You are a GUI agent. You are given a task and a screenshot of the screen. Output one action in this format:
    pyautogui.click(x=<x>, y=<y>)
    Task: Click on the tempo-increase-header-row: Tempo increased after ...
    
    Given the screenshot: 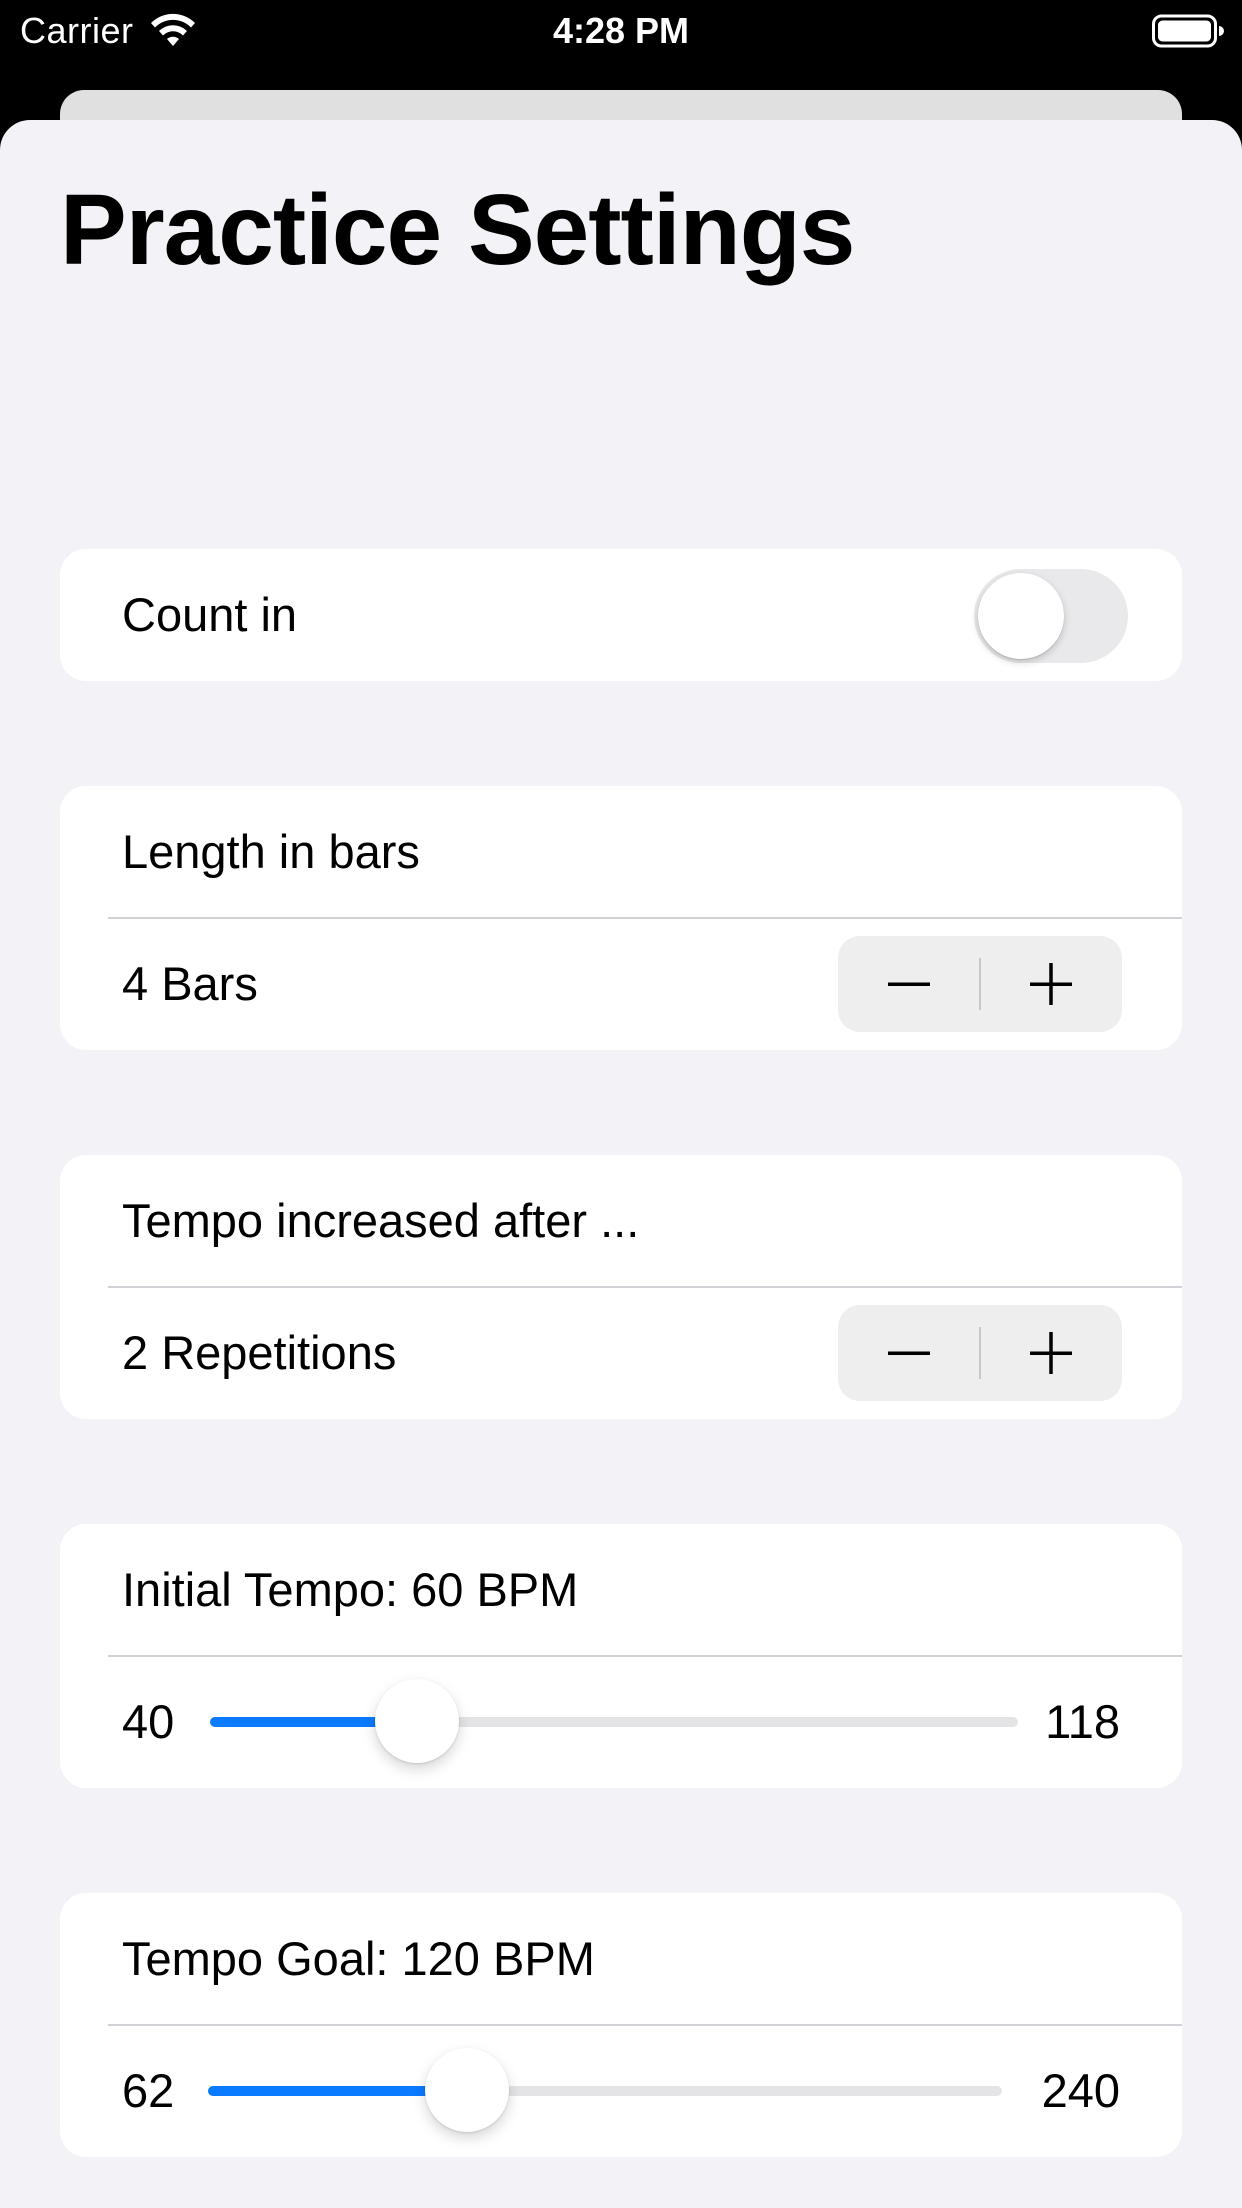 What is the action you would take?
    pyautogui.click(x=621, y=1221)
    